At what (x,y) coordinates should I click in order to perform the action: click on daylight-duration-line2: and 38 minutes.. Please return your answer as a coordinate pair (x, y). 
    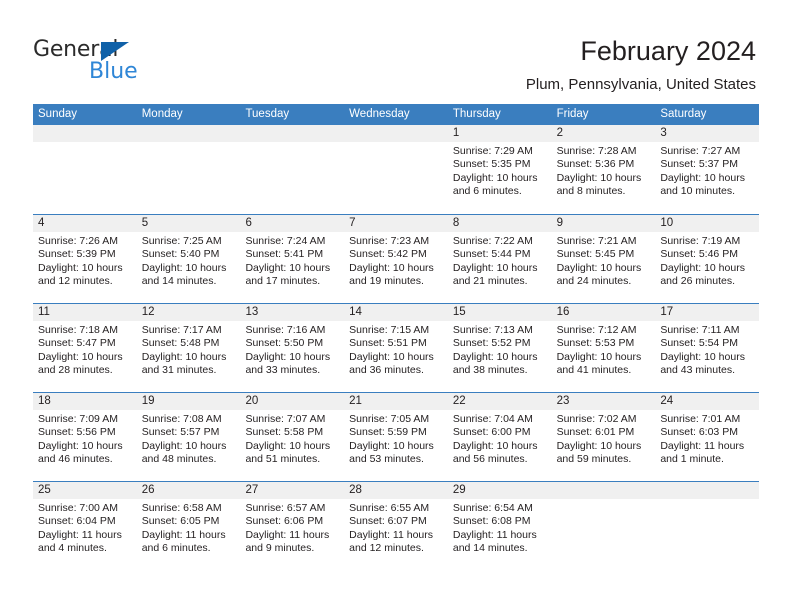
    Looking at the image, I should click on (490, 370).